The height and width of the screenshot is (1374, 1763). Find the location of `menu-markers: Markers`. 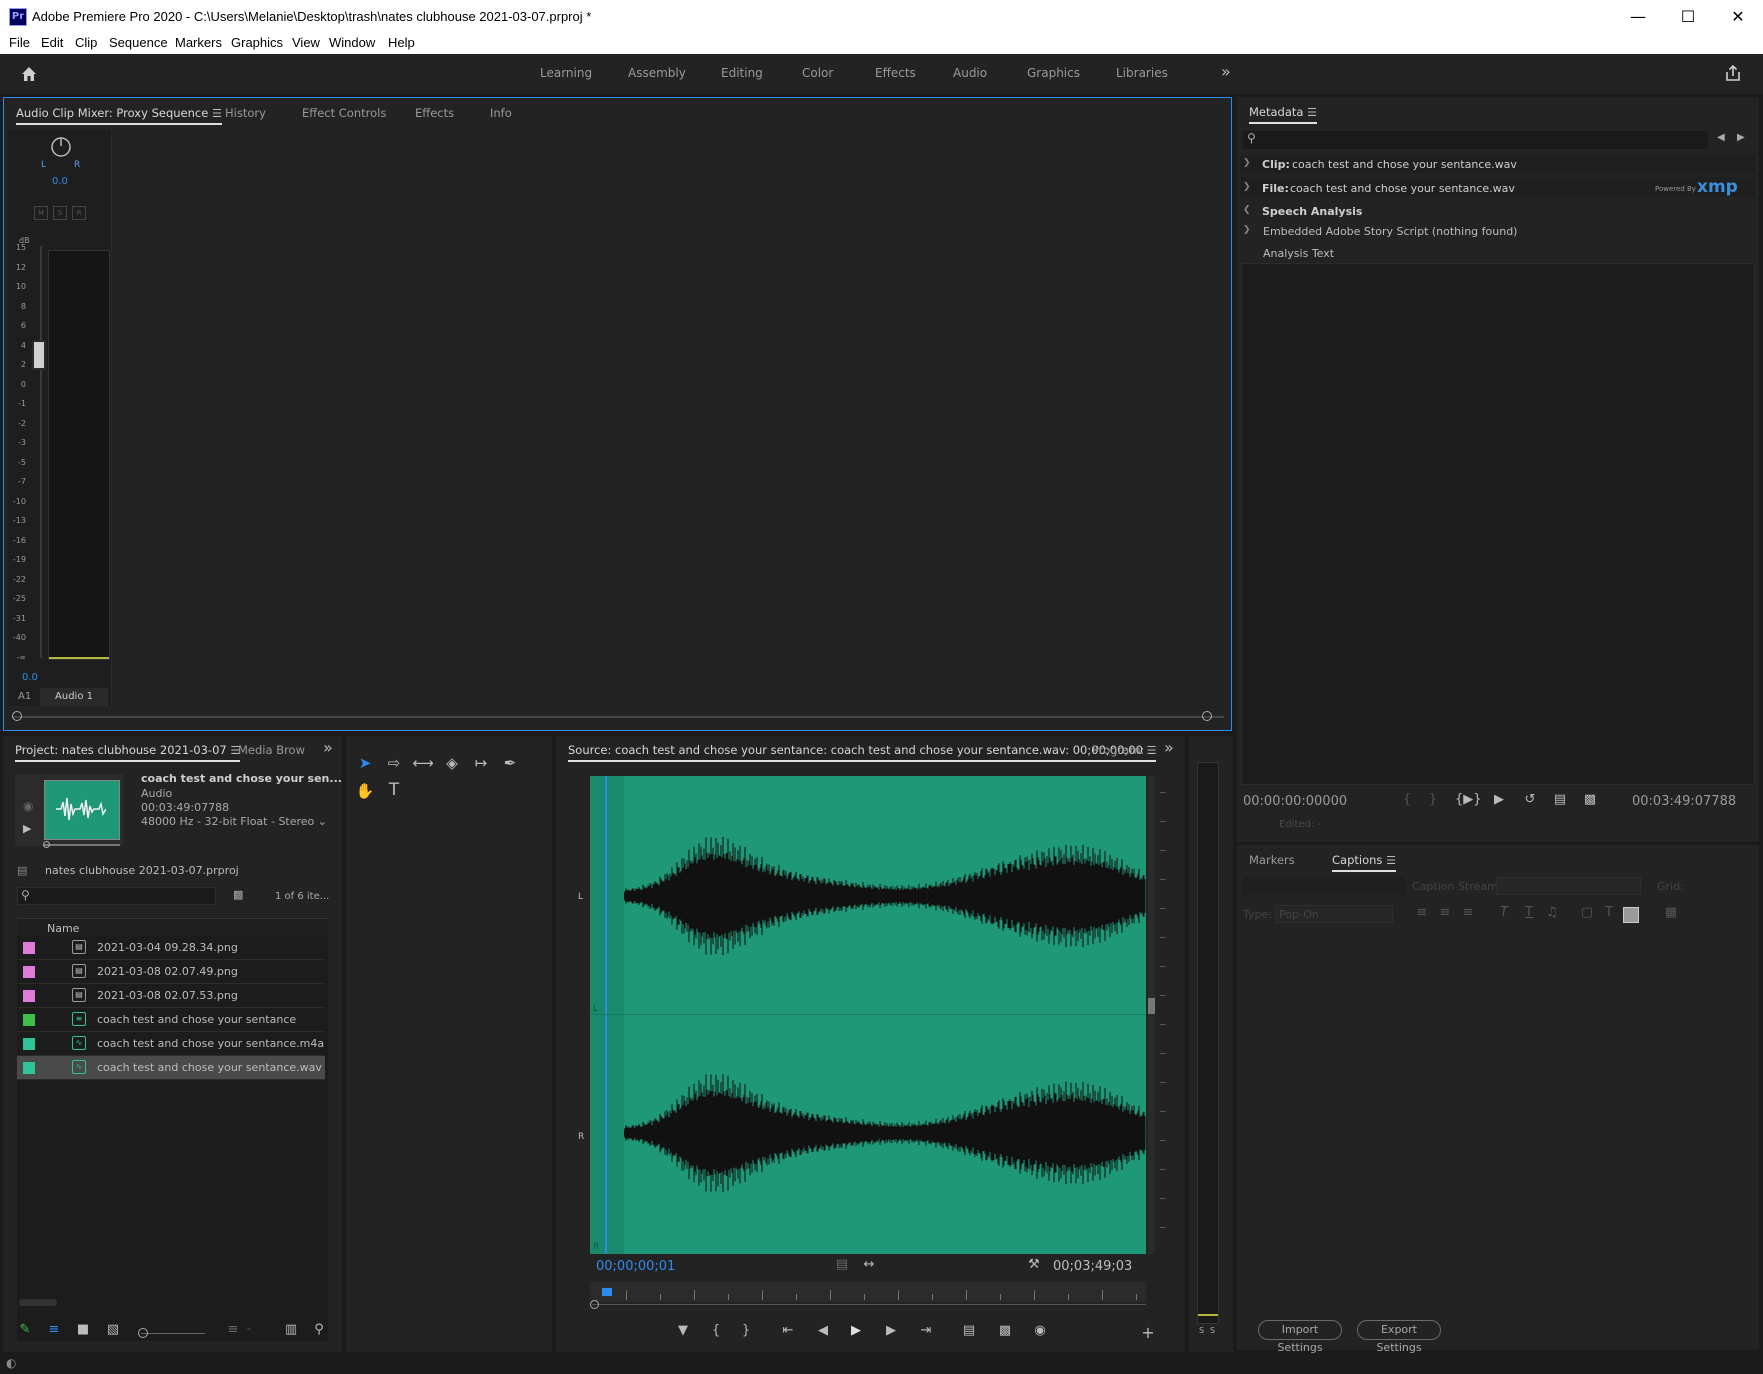

menu-markers: Markers is located at coordinates (198, 42).